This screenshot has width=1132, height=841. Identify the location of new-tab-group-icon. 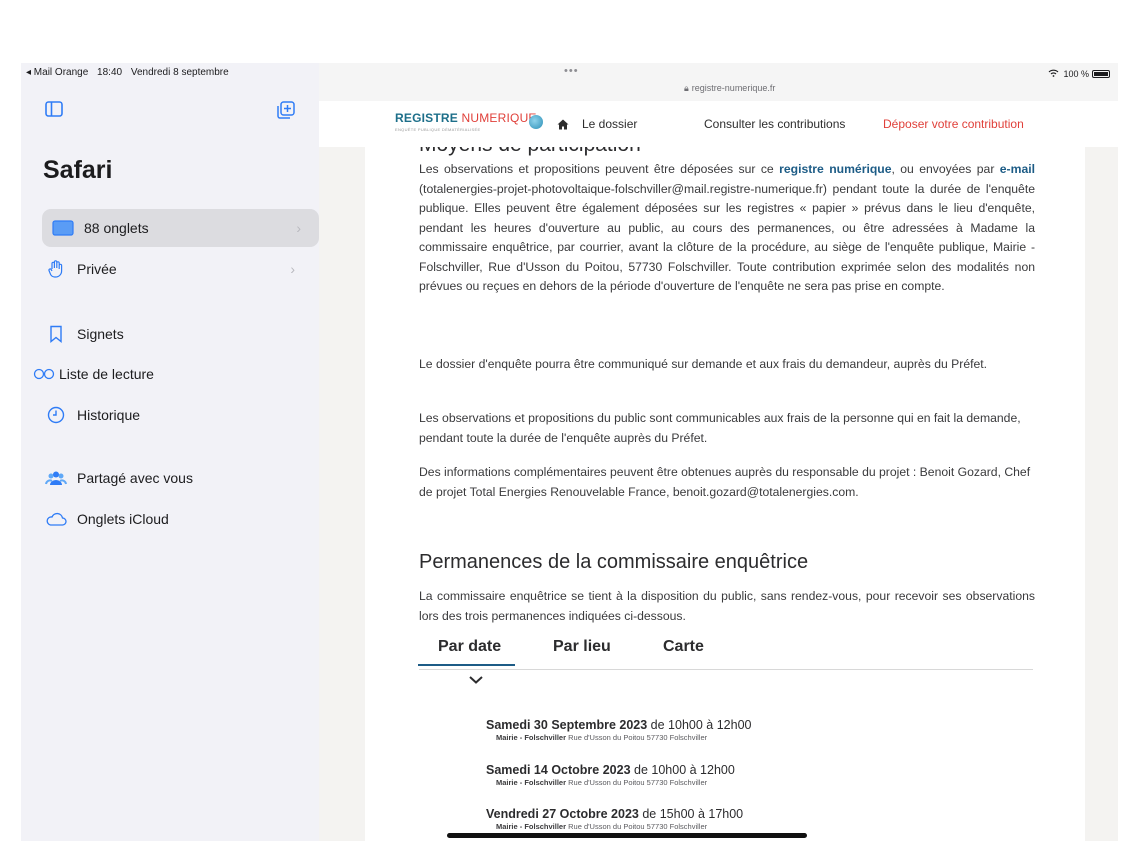
(288, 111).